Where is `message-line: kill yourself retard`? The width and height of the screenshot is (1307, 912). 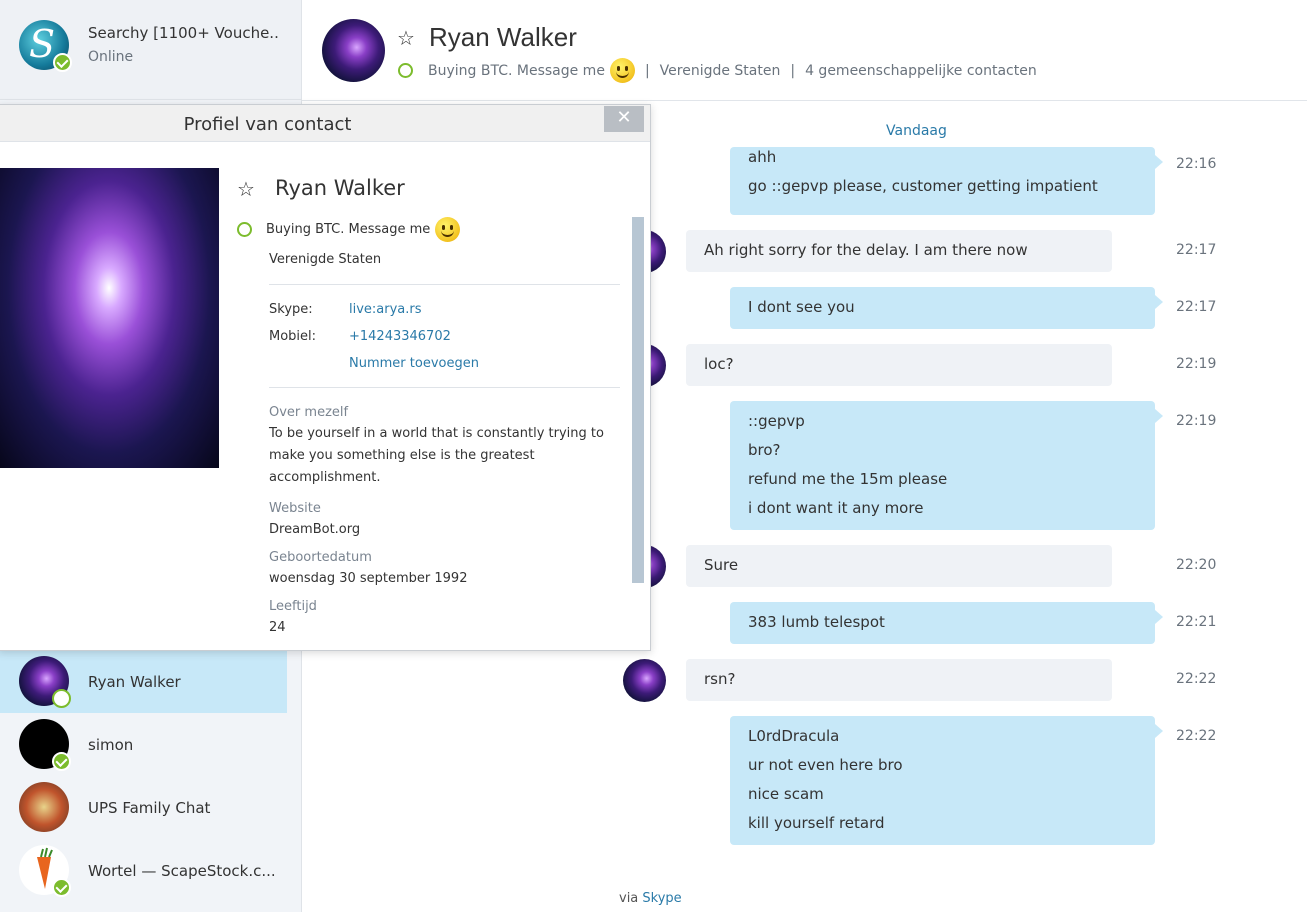
message-line: kill yourself retard is located at coordinates (816, 823).